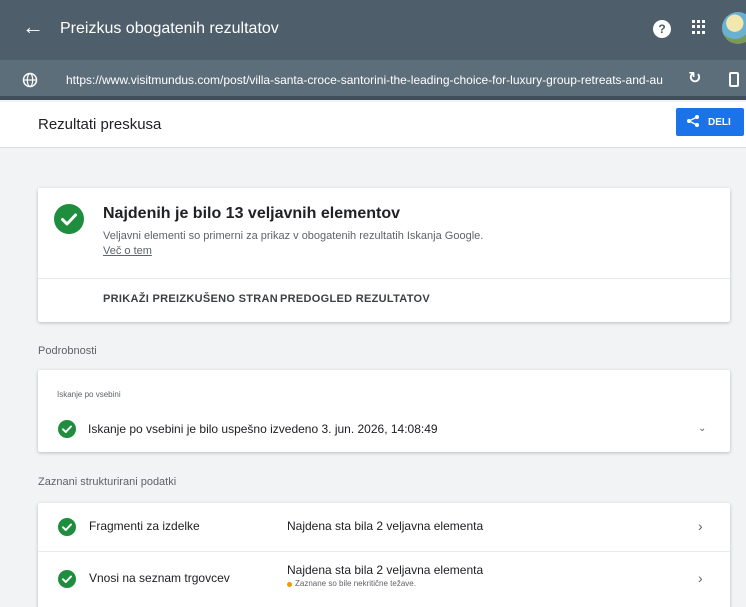 This screenshot has width=746, height=607. What do you see at coordinates (662, 29) in the screenshot?
I see `help-icon: ?` at bounding box center [662, 29].